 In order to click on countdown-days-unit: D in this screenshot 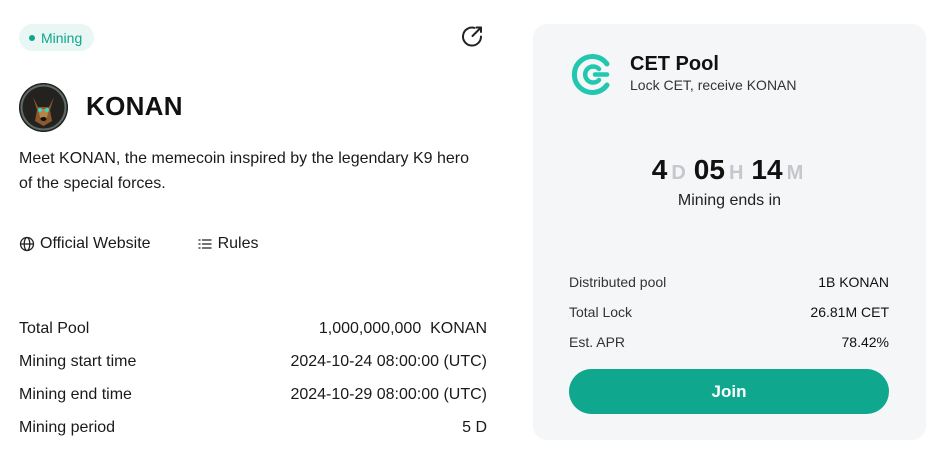, I will do `click(678, 173)`.